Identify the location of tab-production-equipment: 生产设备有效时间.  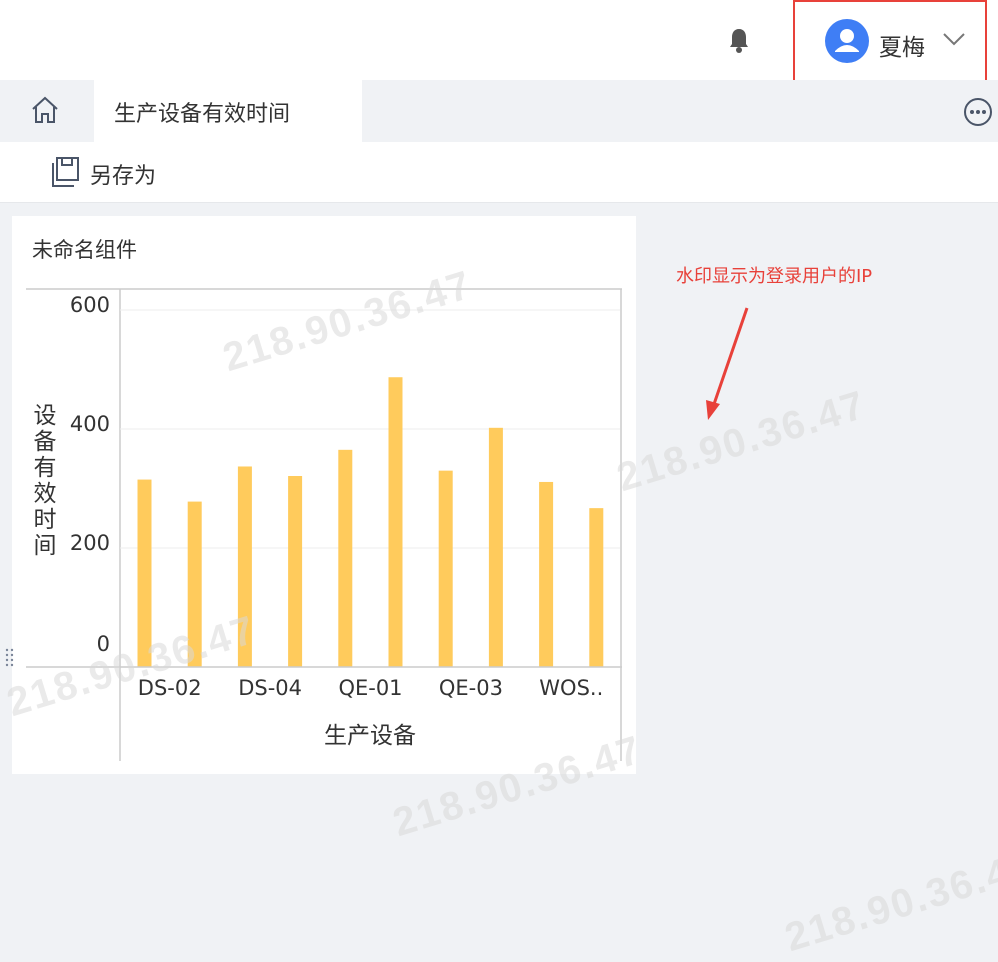
(228, 111).